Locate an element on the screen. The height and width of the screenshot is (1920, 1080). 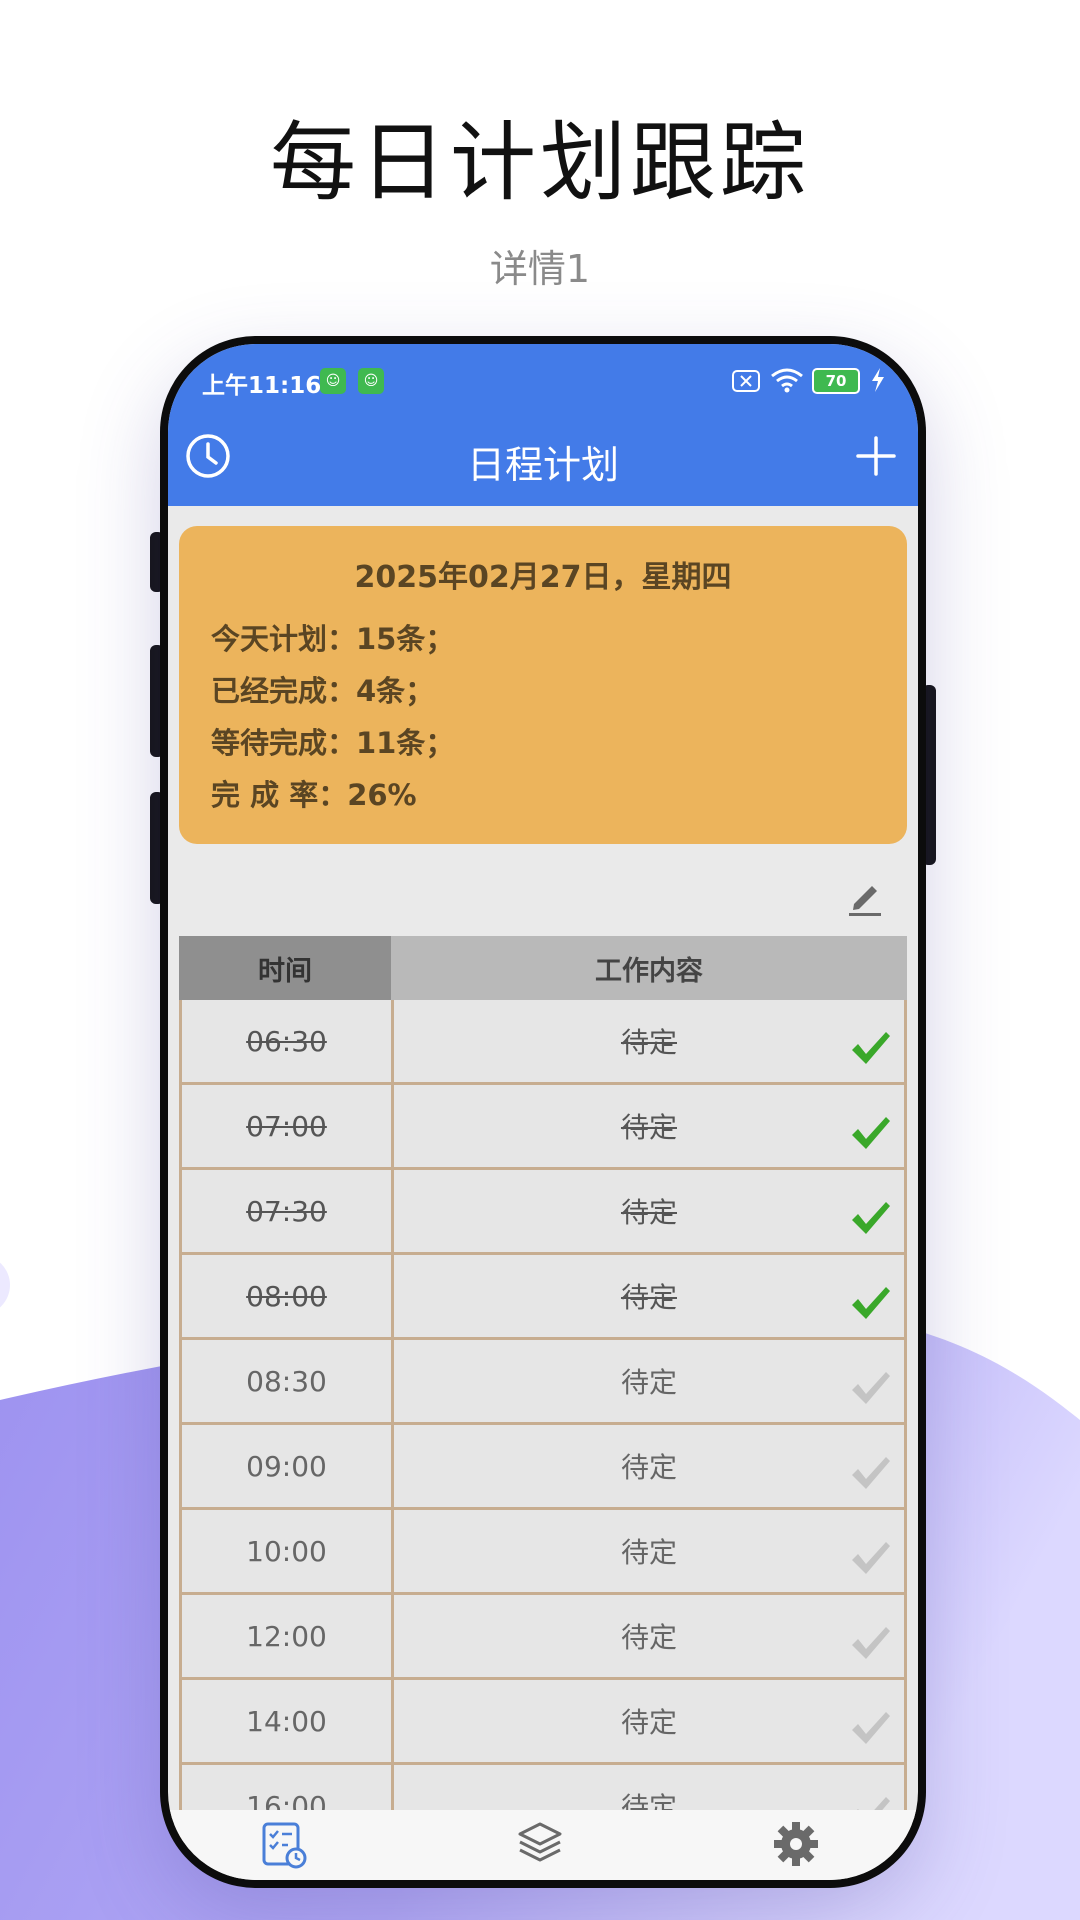
row-time: 06:30 is located at coordinates (288, 1041).